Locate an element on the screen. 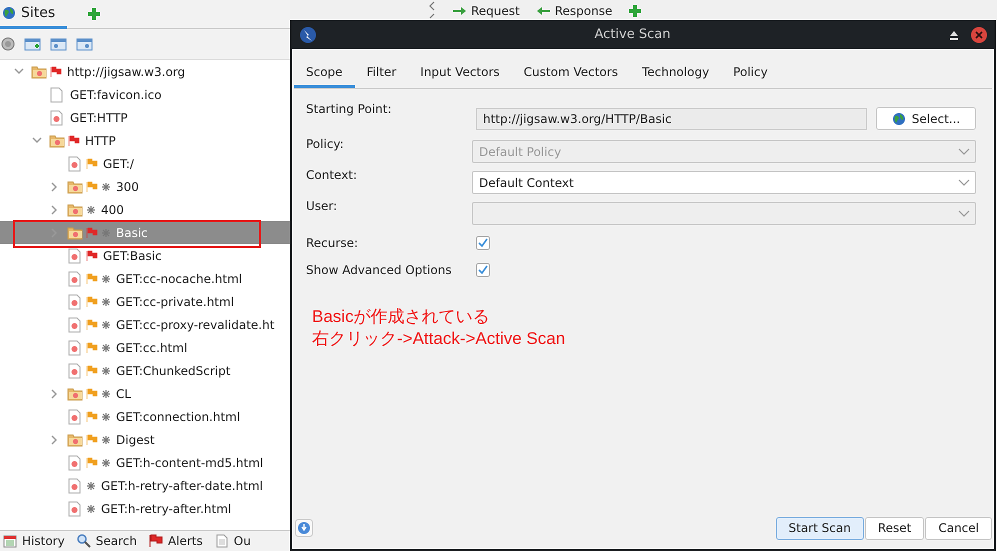 The image size is (997, 551). annotation-text: Basicが作成されている is located at coordinates (401, 317).